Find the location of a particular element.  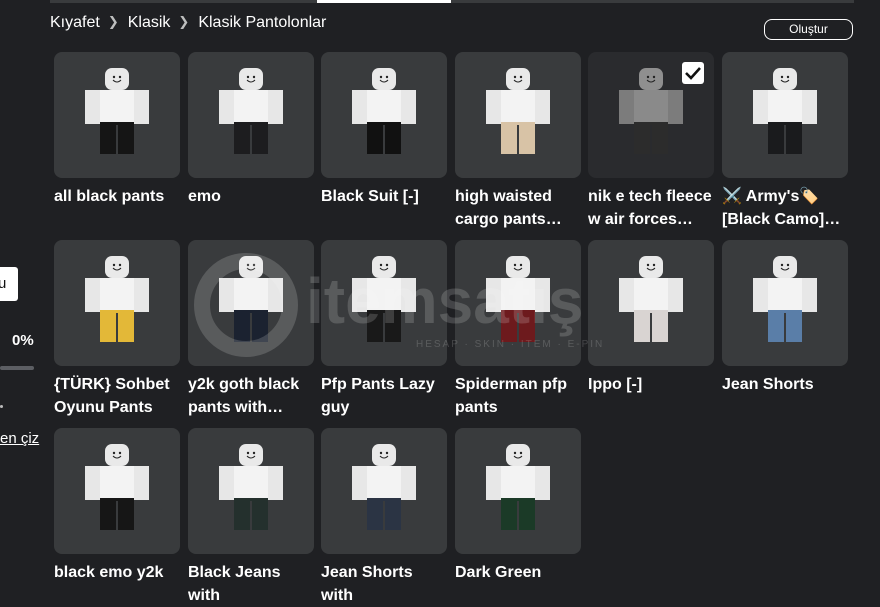

item-card: emo is located at coordinates (251, 130).